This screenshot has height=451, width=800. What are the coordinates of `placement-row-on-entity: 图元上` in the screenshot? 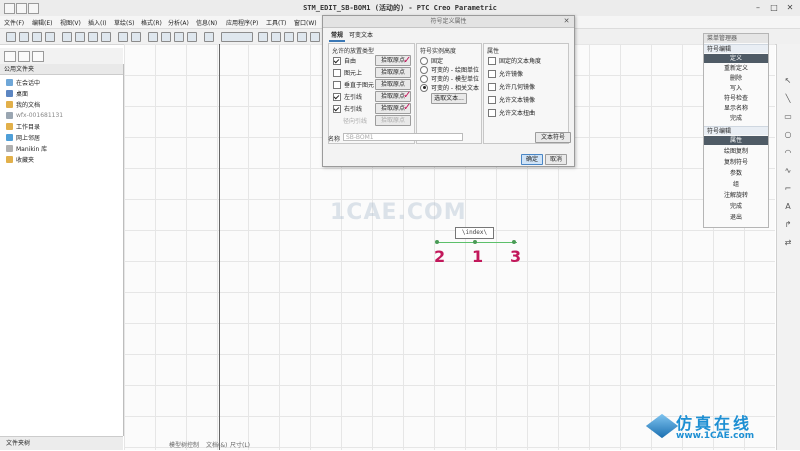 It's located at (347, 72).